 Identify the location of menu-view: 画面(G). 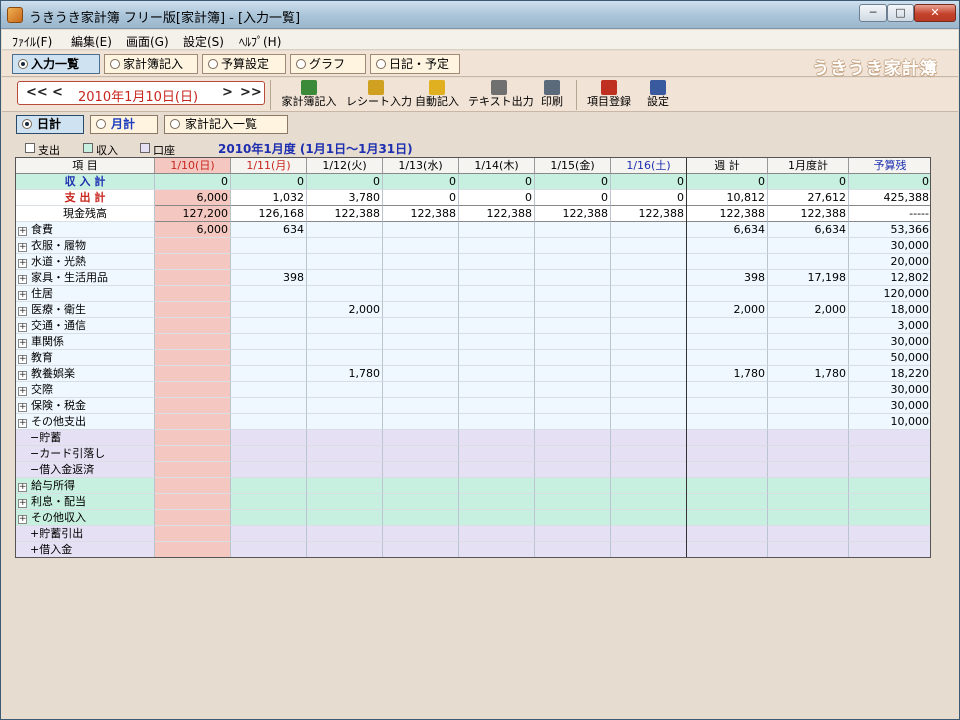
(147, 41).